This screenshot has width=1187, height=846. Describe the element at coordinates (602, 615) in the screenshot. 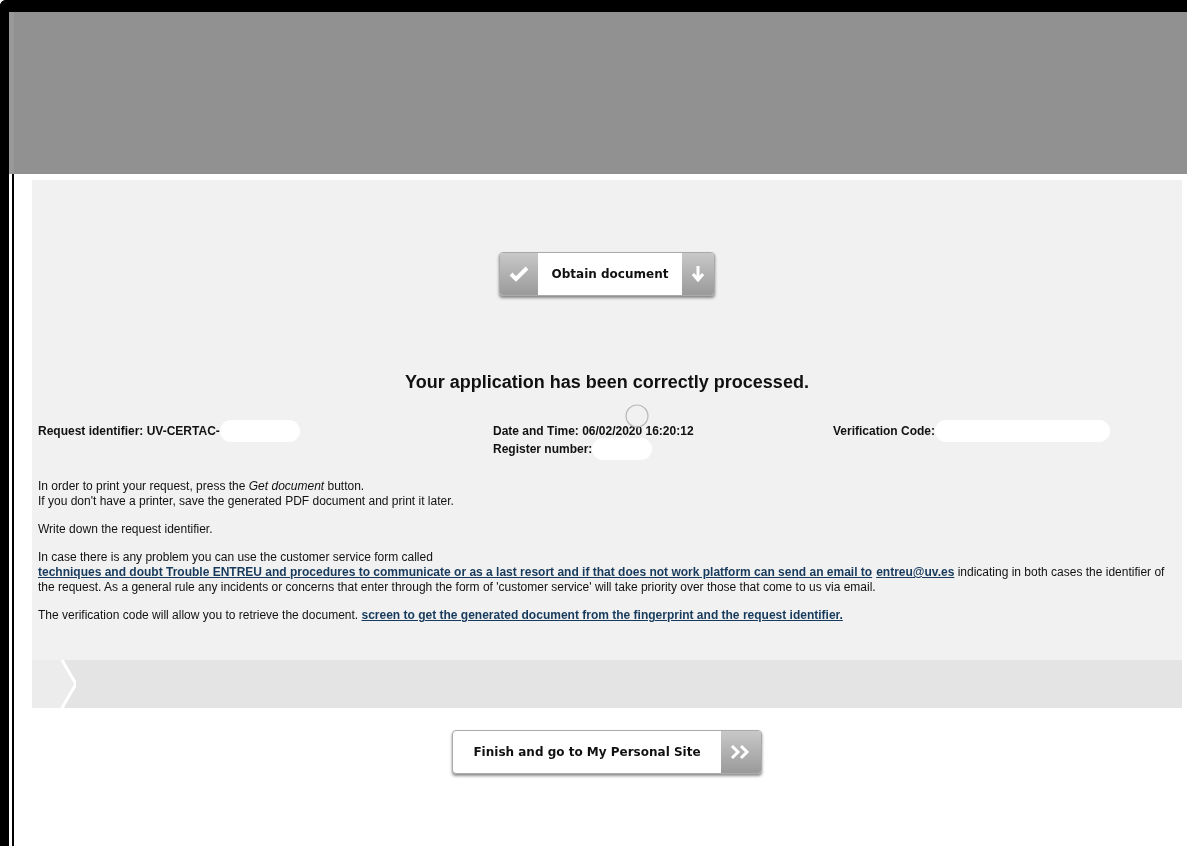

I see `help-link: screen to get the generated document from the fingerprint and the request identifier.` at that location.